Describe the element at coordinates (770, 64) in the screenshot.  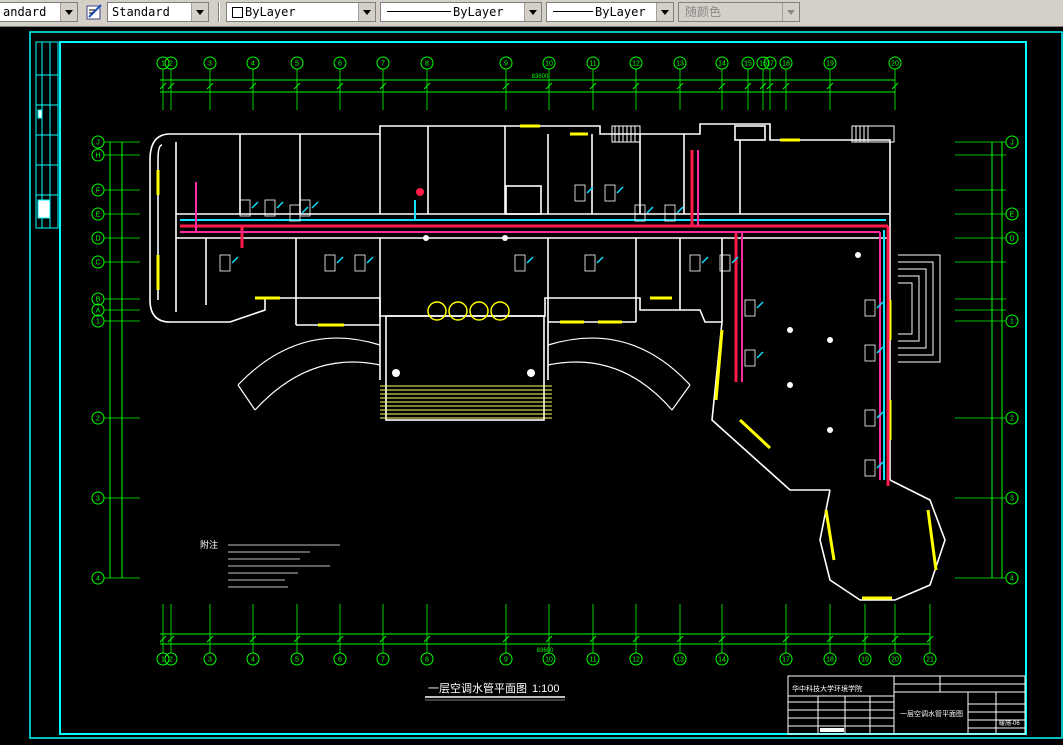
I see `grid-label-top: 17` at that location.